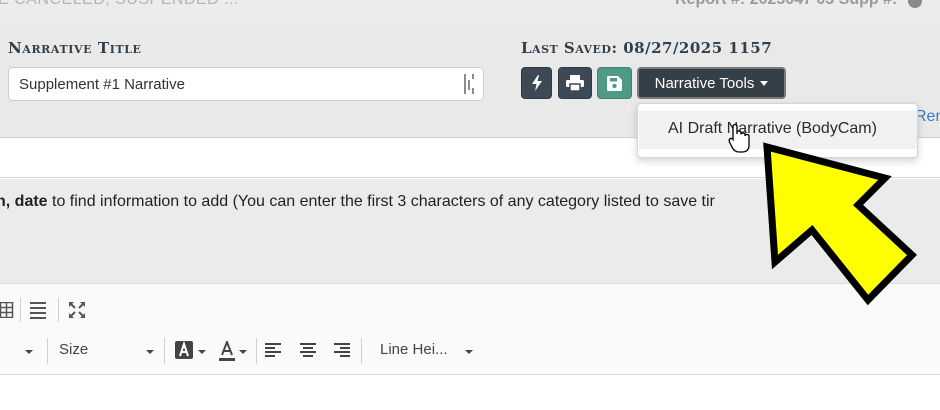 The width and height of the screenshot is (940, 410). What do you see at coordinates (227, 351) in the screenshot?
I see `text-color-icon` at bounding box center [227, 351].